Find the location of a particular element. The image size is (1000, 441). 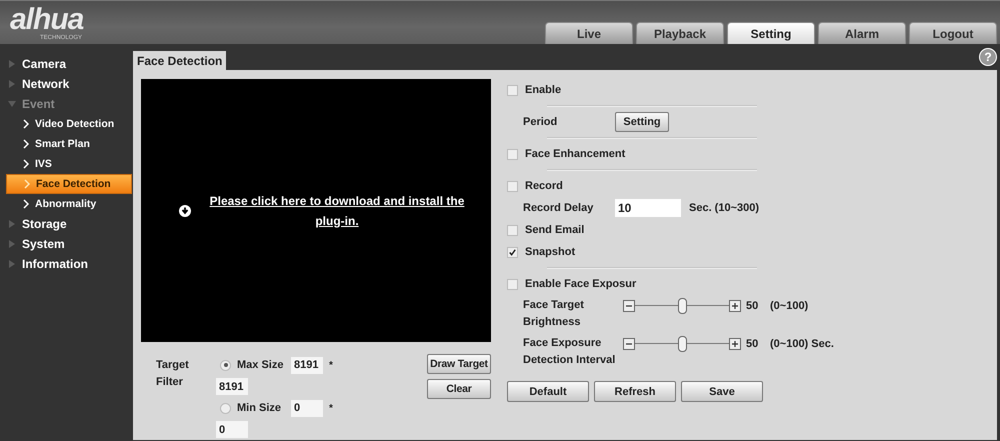

action-button: Save is located at coordinates (722, 391).